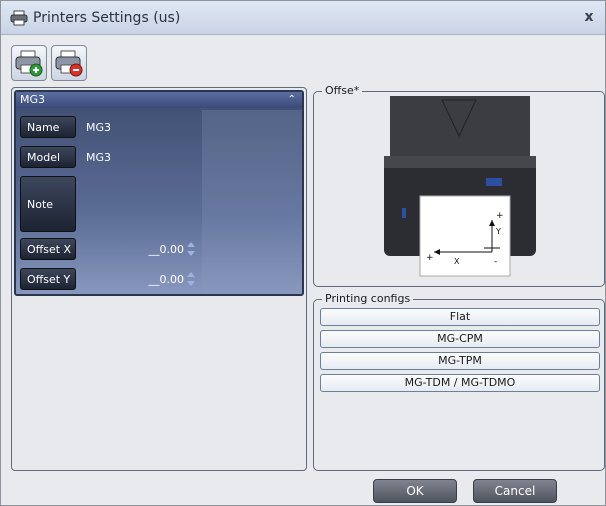 This screenshot has width=606, height=506. Describe the element at coordinates (191, 279) in the screenshot. I see `offset-y-spinner-icon` at that location.